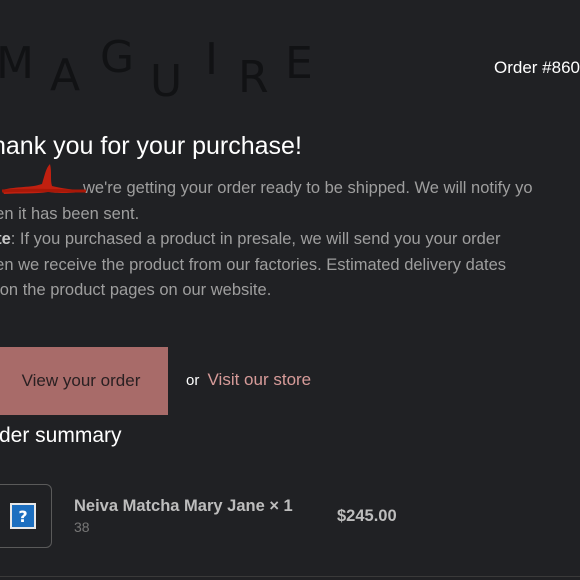 This screenshot has width=580, height=580. I want to click on product-variant: 38, so click(82, 527).